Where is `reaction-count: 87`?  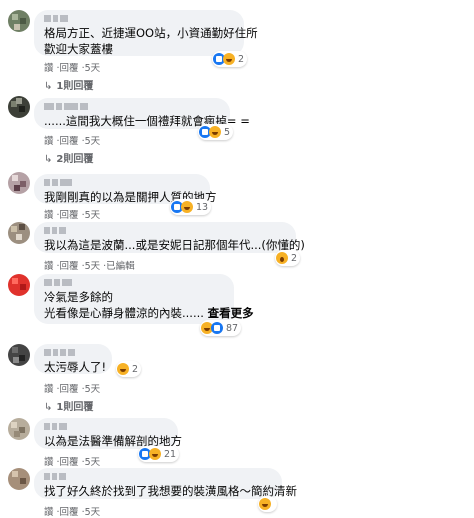
reaction-count: 87 is located at coordinates (232, 328).